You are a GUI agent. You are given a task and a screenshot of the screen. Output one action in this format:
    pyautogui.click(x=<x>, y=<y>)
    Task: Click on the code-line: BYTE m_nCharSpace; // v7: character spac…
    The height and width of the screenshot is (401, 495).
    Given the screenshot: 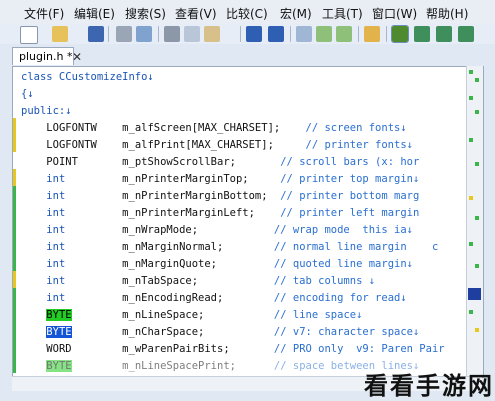 What is the action you would take?
    pyautogui.click(x=233, y=332)
    